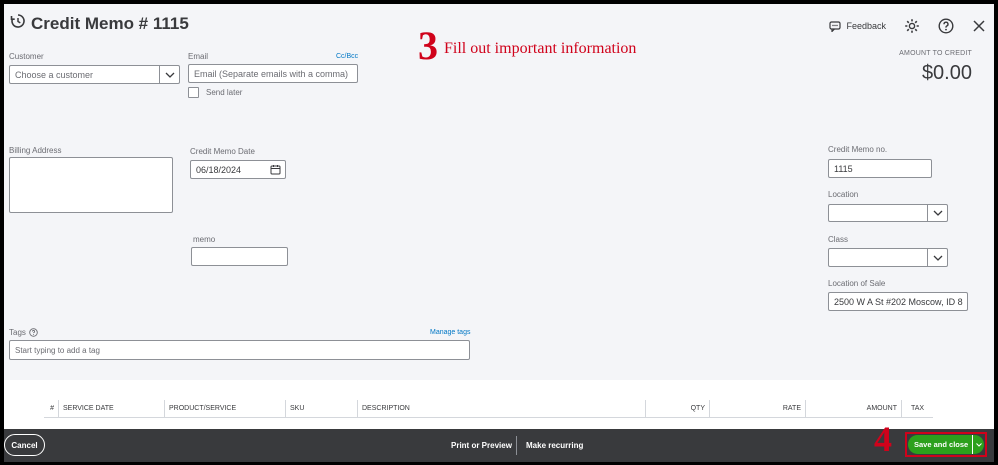 The height and width of the screenshot is (465, 998). Describe the element at coordinates (979, 26) in the screenshot. I see `close-icon` at that location.